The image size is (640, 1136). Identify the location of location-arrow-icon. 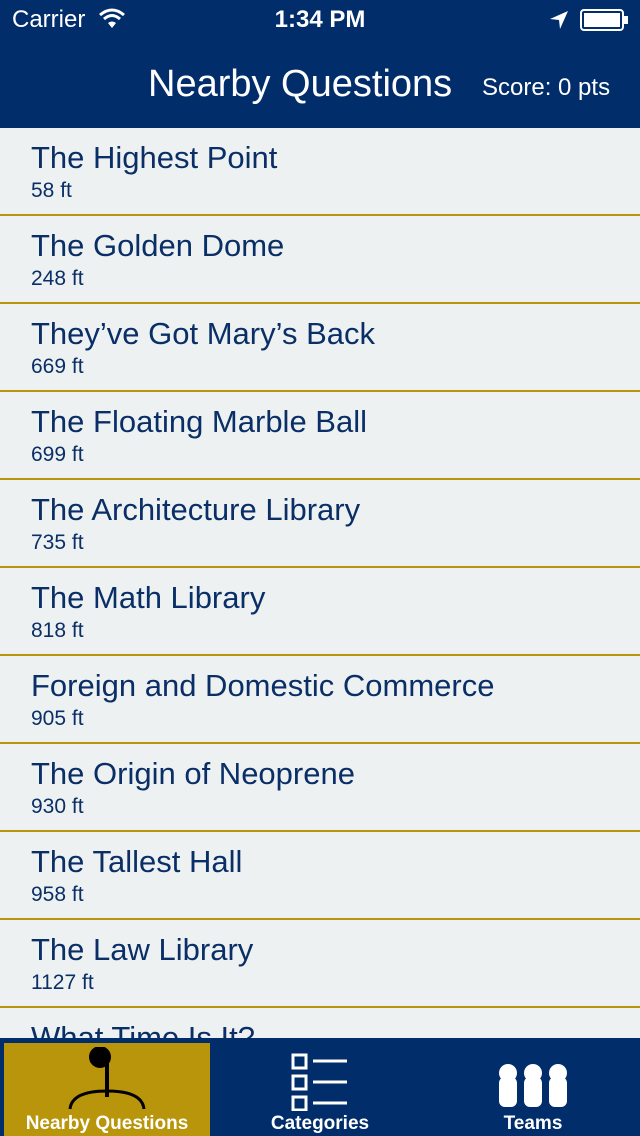
(559, 20).